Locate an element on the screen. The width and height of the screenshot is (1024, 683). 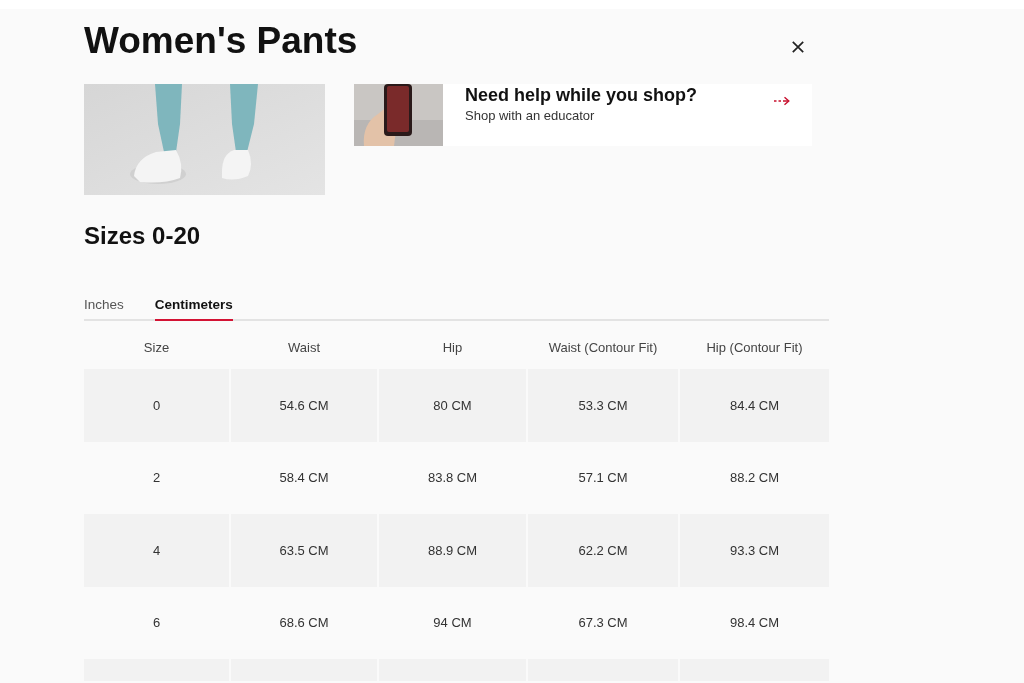
table-cell-text: 98.4 CM is located at coordinates (754, 623).